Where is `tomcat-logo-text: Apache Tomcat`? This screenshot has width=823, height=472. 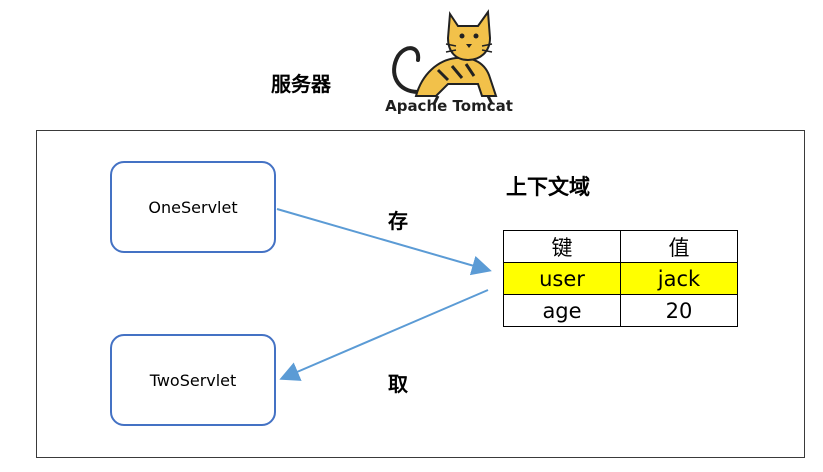 tomcat-logo-text: Apache Tomcat is located at coordinates (449, 106).